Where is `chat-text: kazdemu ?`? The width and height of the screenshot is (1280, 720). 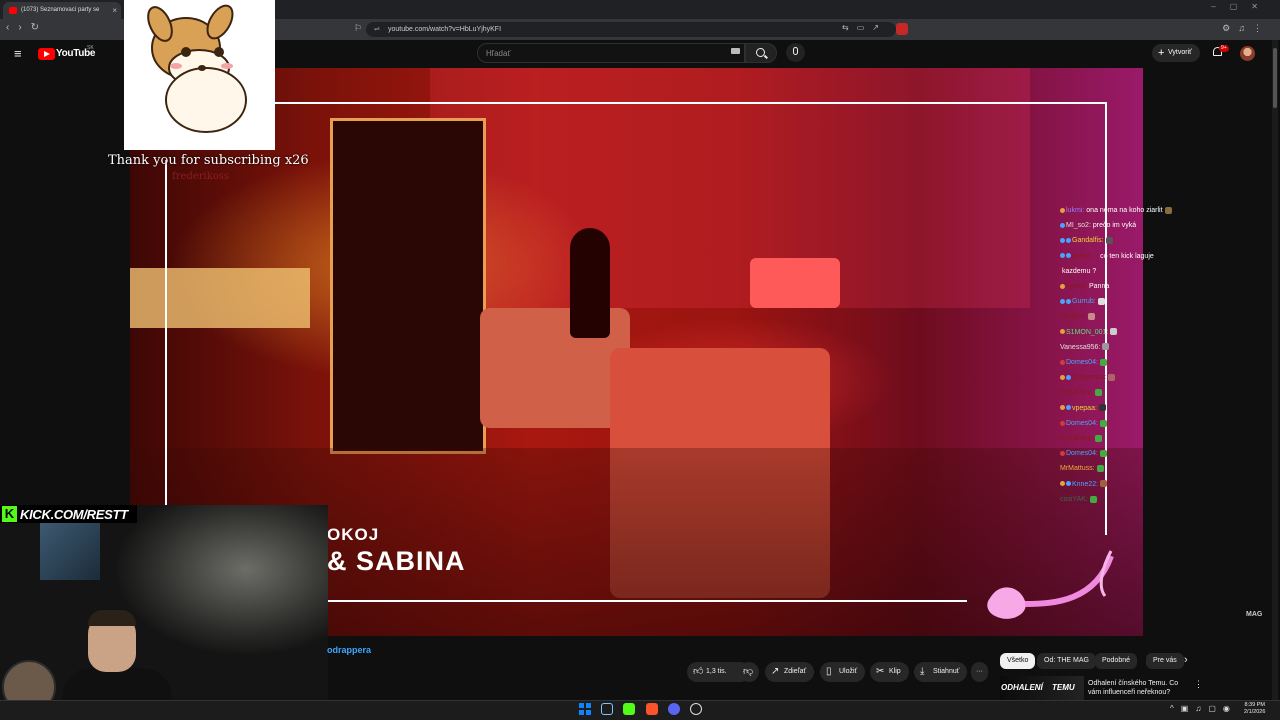
chat-text: kazdemu ? is located at coordinates (1079, 271).